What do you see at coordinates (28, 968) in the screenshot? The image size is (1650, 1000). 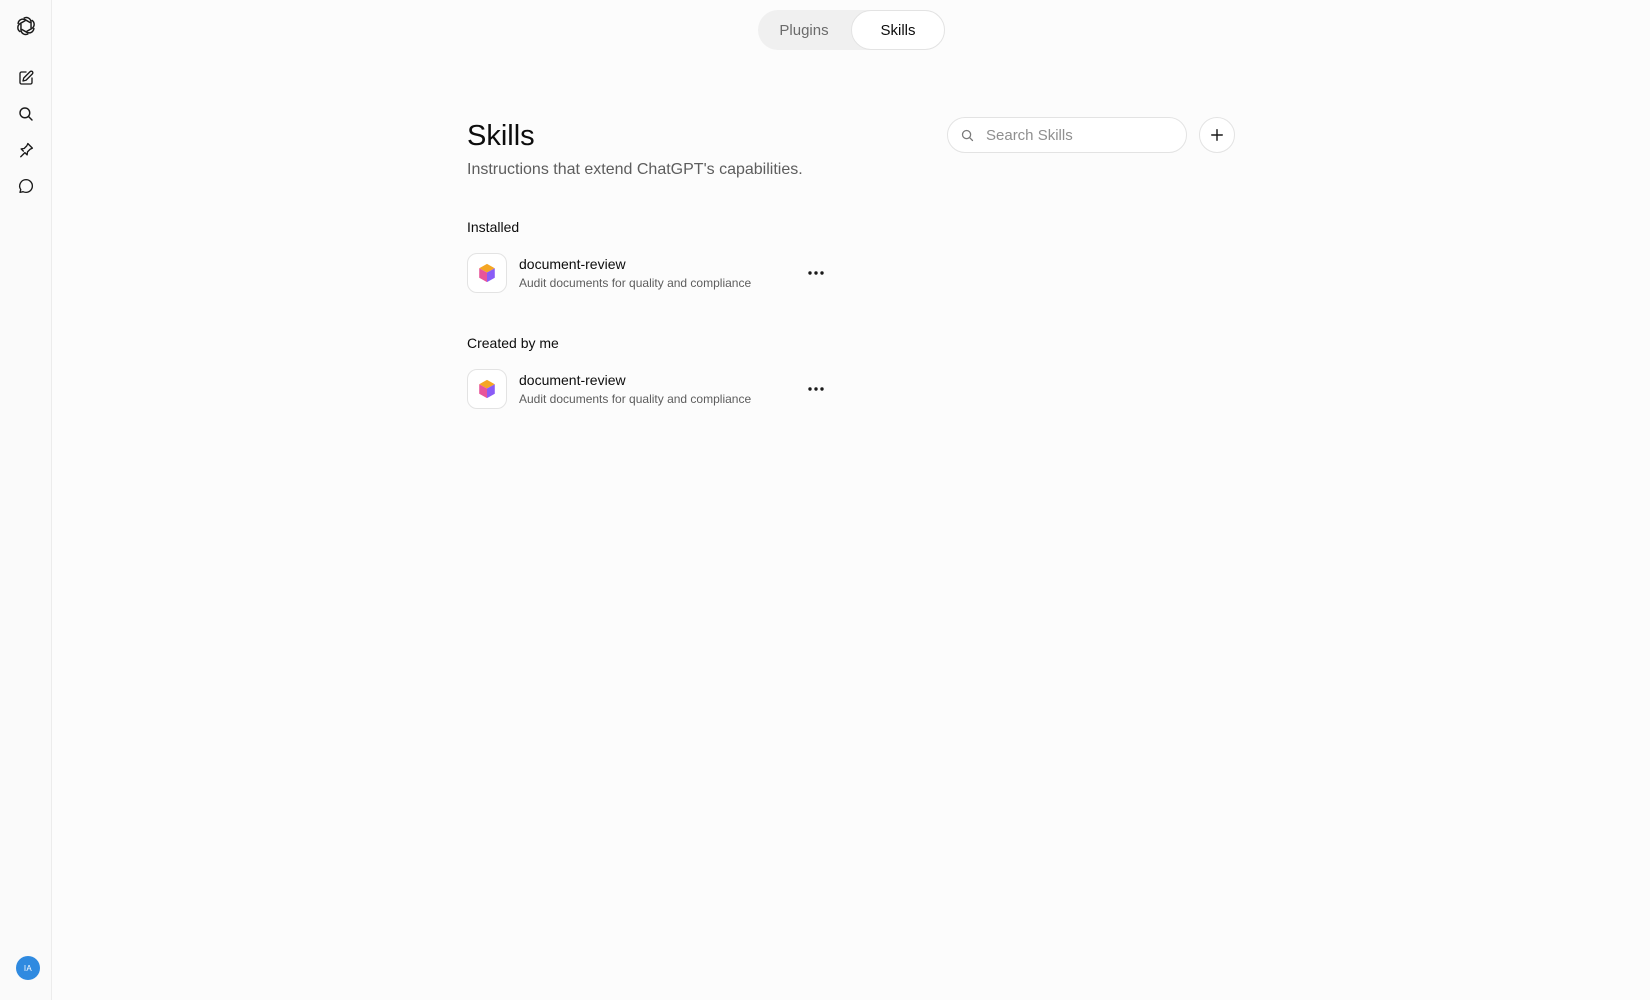 I see `avatar: IA` at bounding box center [28, 968].